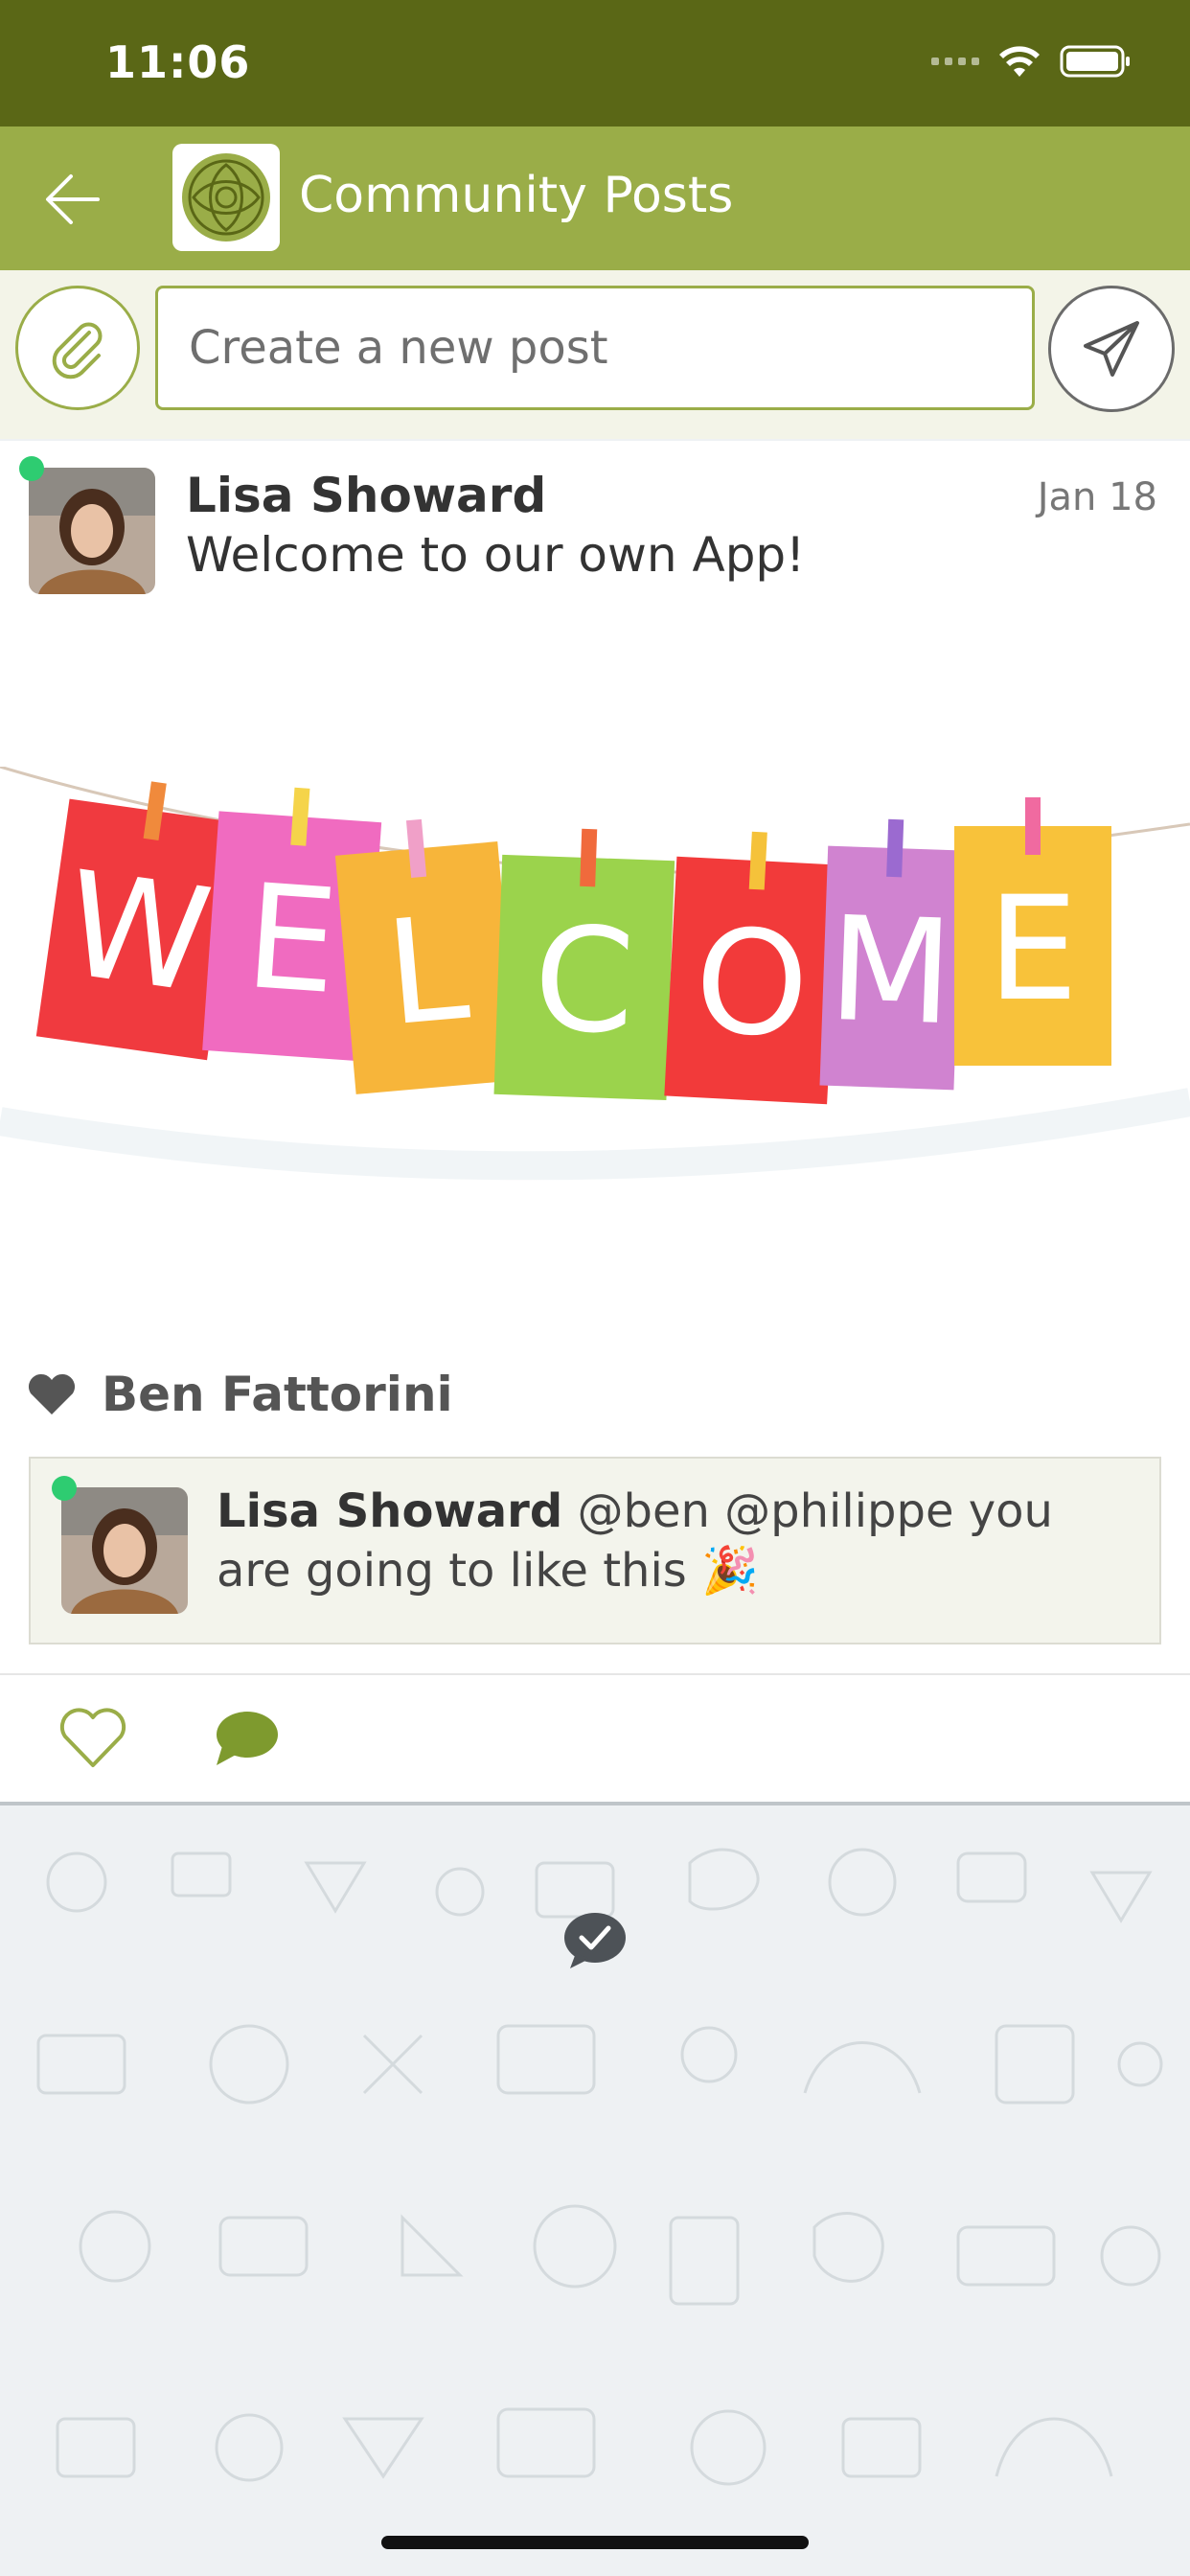 The width and height of the screenshot is (1190, 2576). Describe the element at coordinates (52, 1393) in the screenshot. I see `heart-filled-icon` at that location.